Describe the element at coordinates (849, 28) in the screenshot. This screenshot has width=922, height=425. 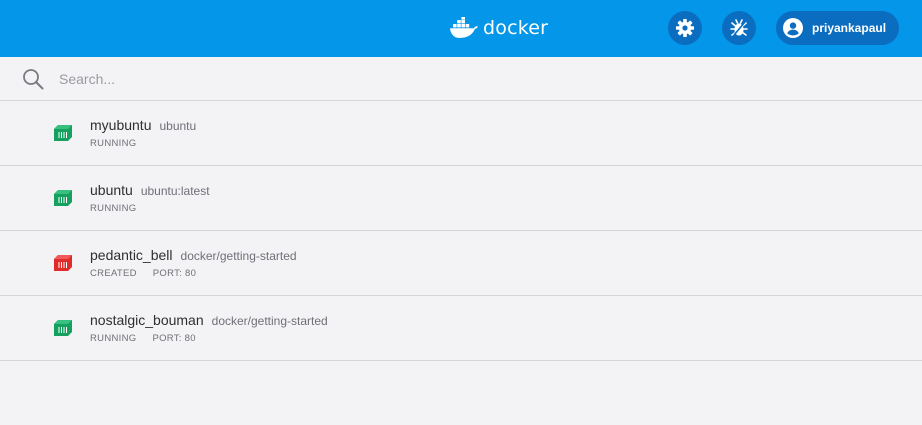
I see `username-label: priyankapaul` at that location.